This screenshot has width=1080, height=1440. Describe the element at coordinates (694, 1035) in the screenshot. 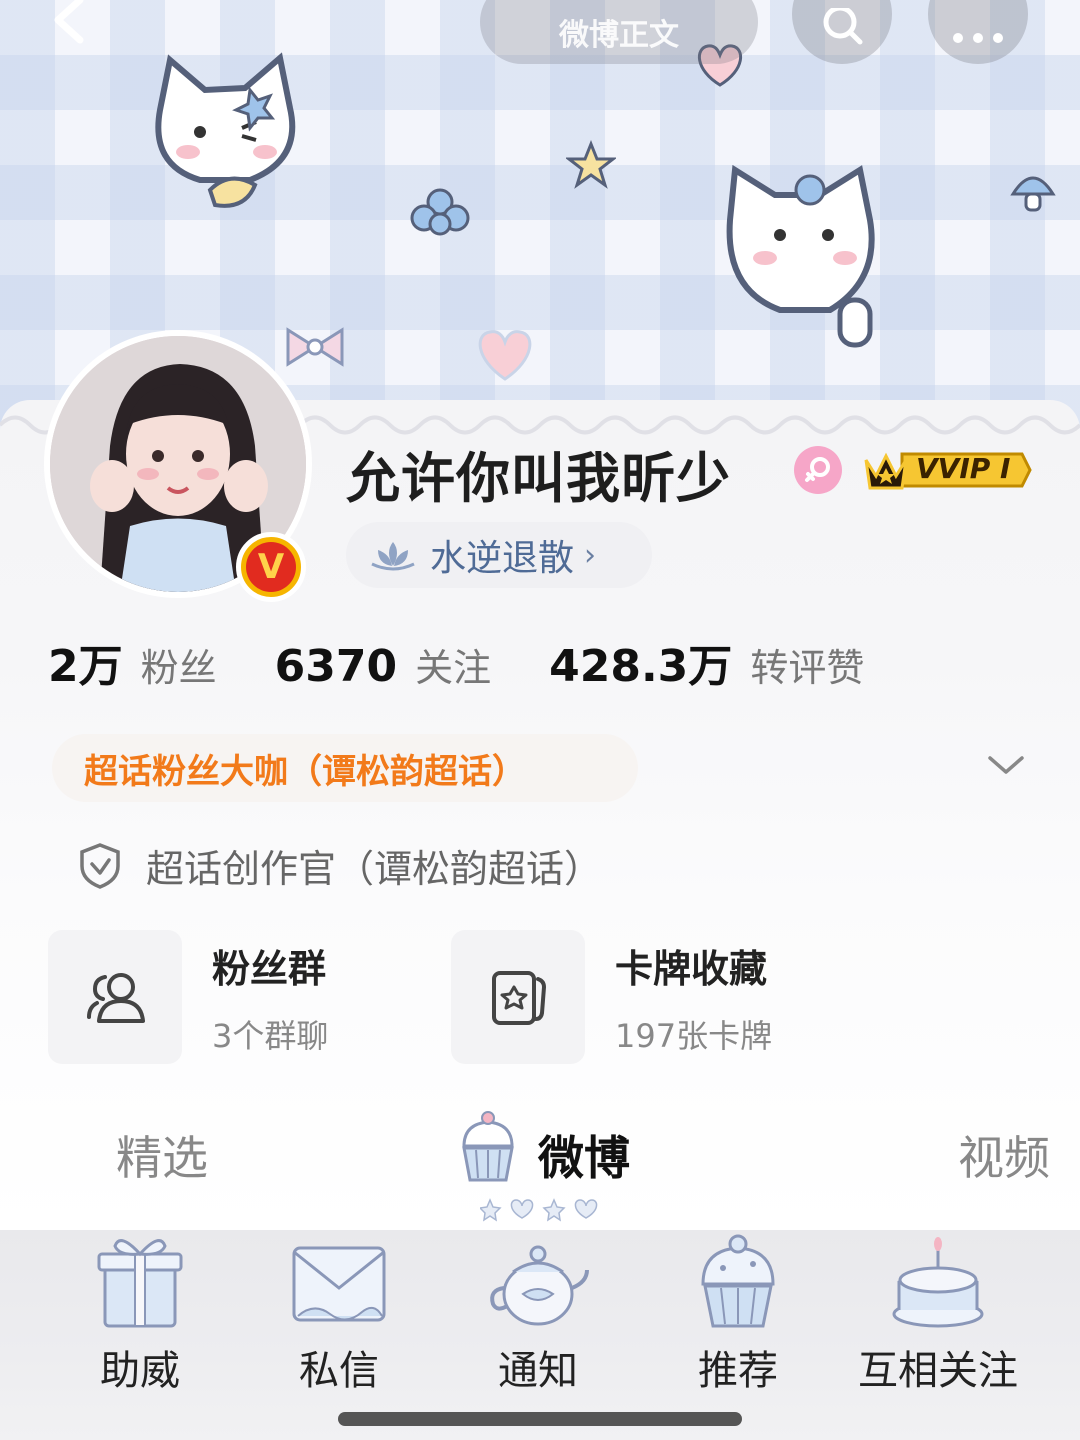

I see `card-subtitle: 197张卡牌` at that location.